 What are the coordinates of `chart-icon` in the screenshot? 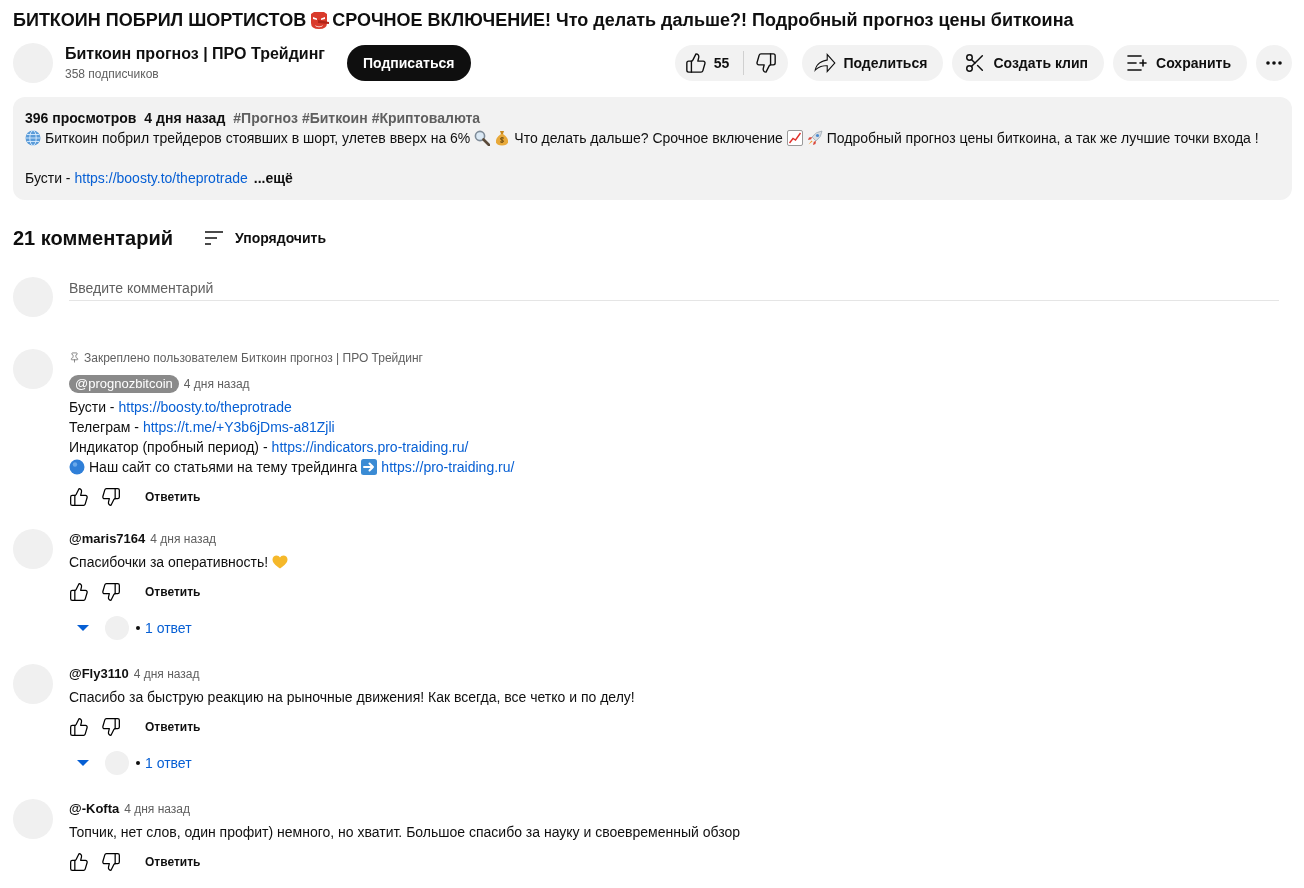 It's located at (794, 138).